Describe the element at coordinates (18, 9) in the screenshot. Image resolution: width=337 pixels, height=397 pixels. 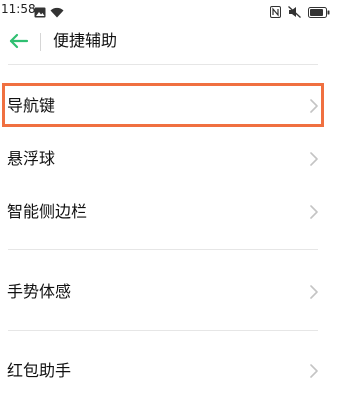
I see `status-time: 11:58` at that location.